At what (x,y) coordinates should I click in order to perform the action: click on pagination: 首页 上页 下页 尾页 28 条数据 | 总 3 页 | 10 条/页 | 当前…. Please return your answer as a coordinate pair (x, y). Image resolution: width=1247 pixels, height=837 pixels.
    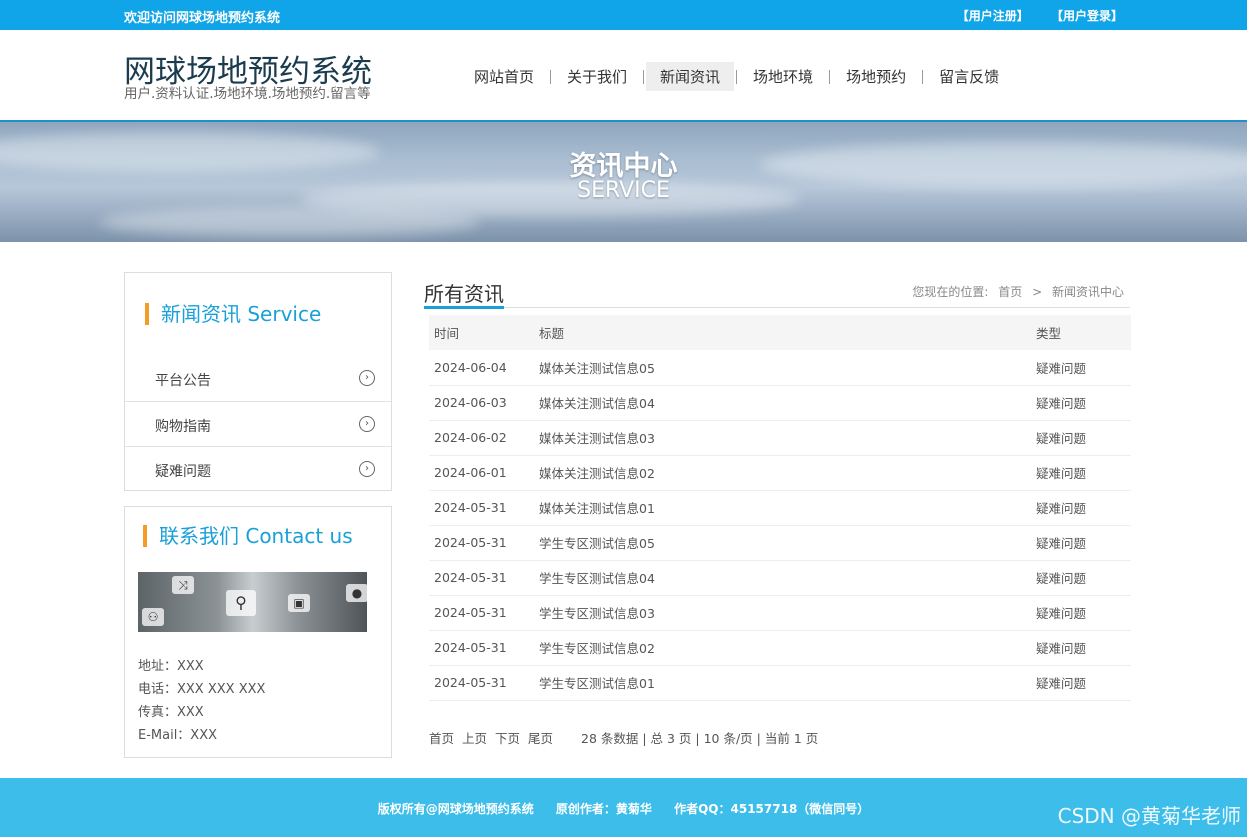
    Looking at the image, I should click on (623, 737).